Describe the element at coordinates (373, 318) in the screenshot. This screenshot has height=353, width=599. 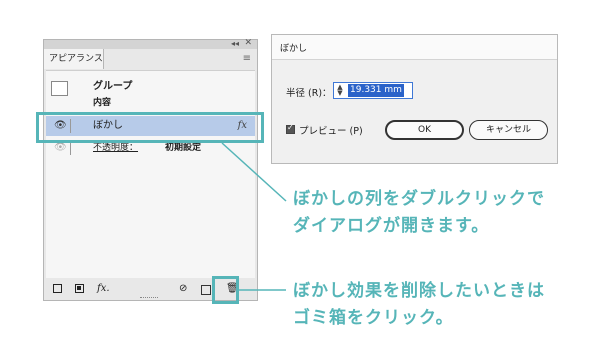
I see `annotation-line: ゴミ箱をクリック。` at that location.